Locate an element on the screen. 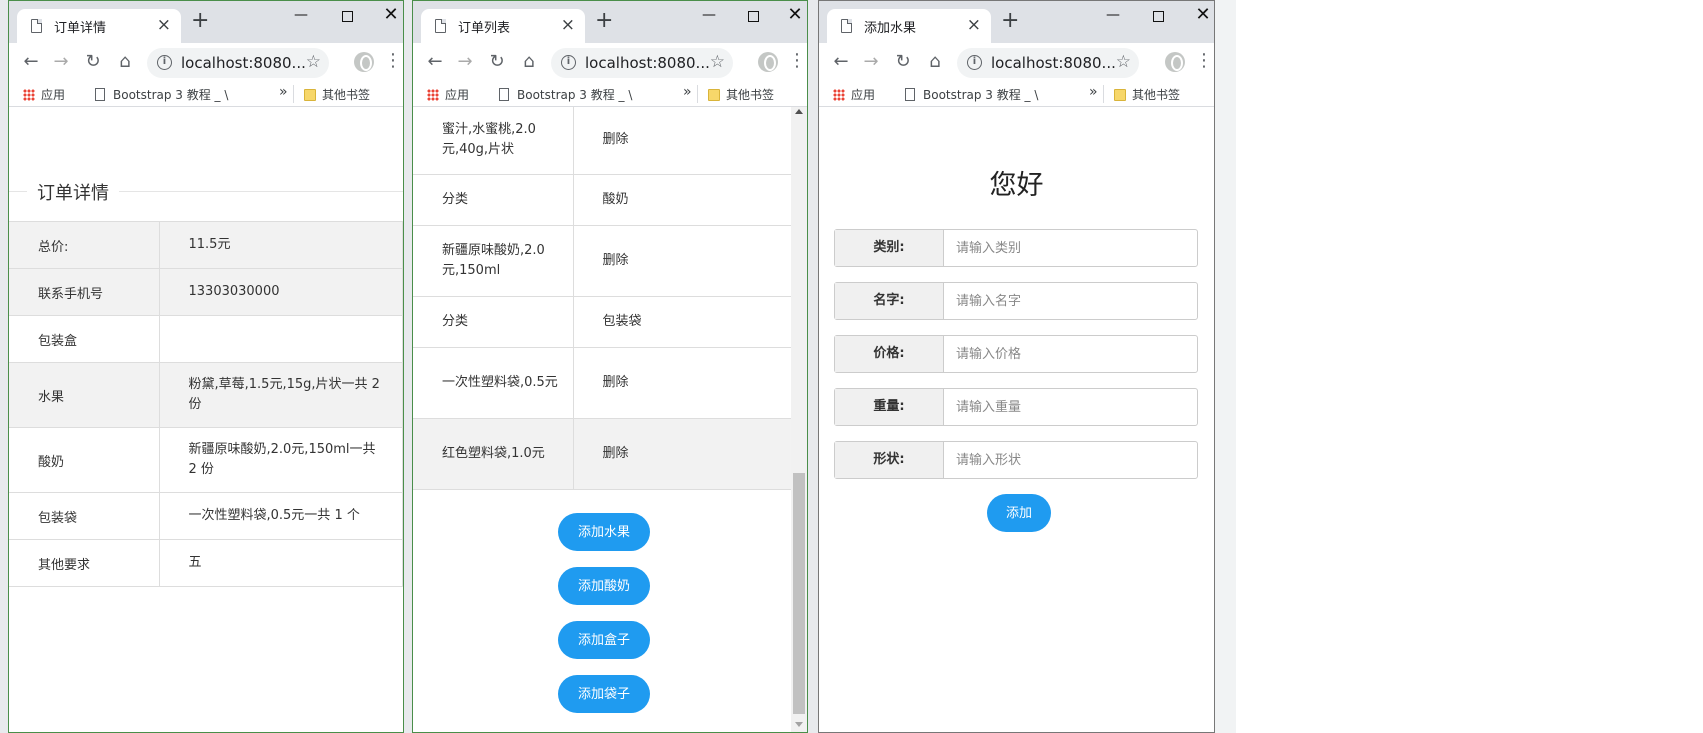 This screenshot has height=733, width=1703. add-box-button: 添加盒子 is located at coordinates (604, 640).